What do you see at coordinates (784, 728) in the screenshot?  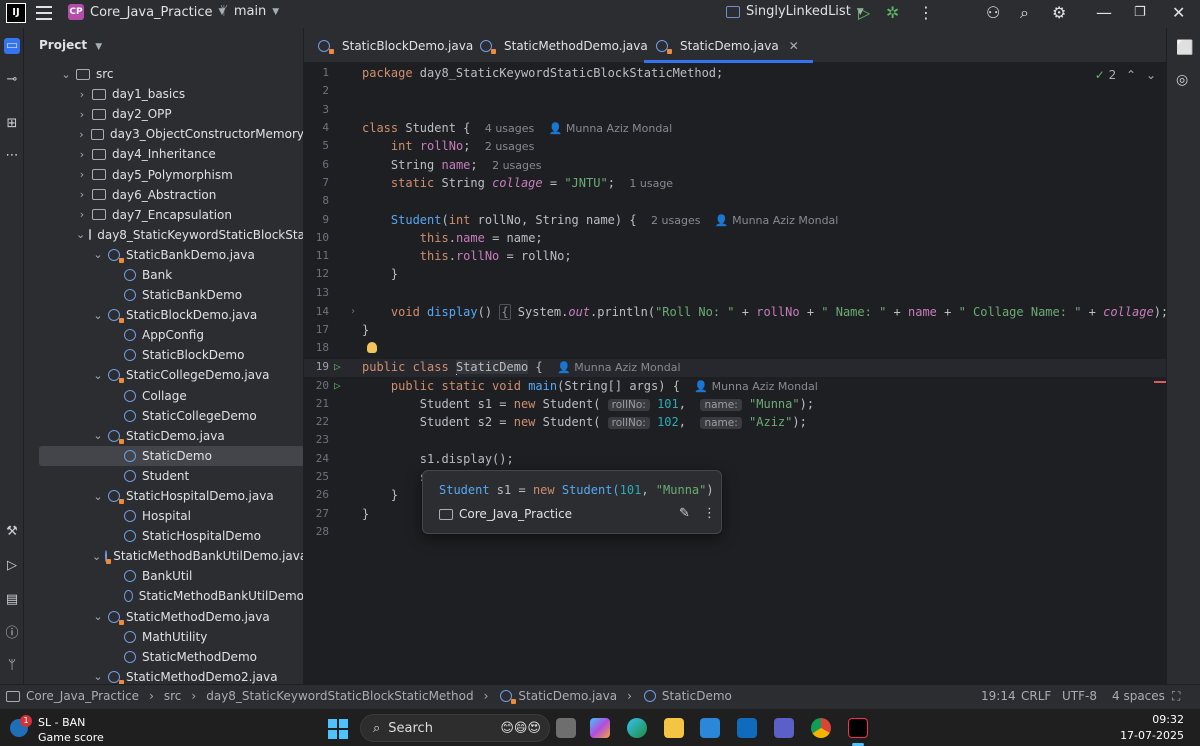 I see `teams-icon` at bounding box center [784, 728].